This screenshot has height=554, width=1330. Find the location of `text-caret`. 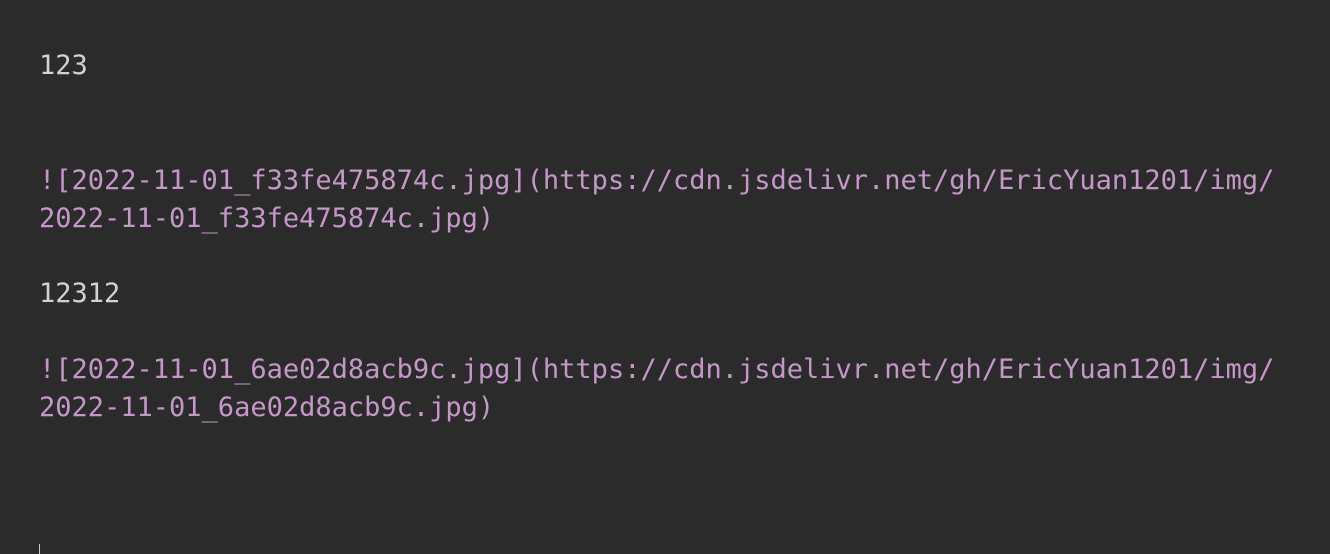

text-caret is located at coordinates (39, 549).